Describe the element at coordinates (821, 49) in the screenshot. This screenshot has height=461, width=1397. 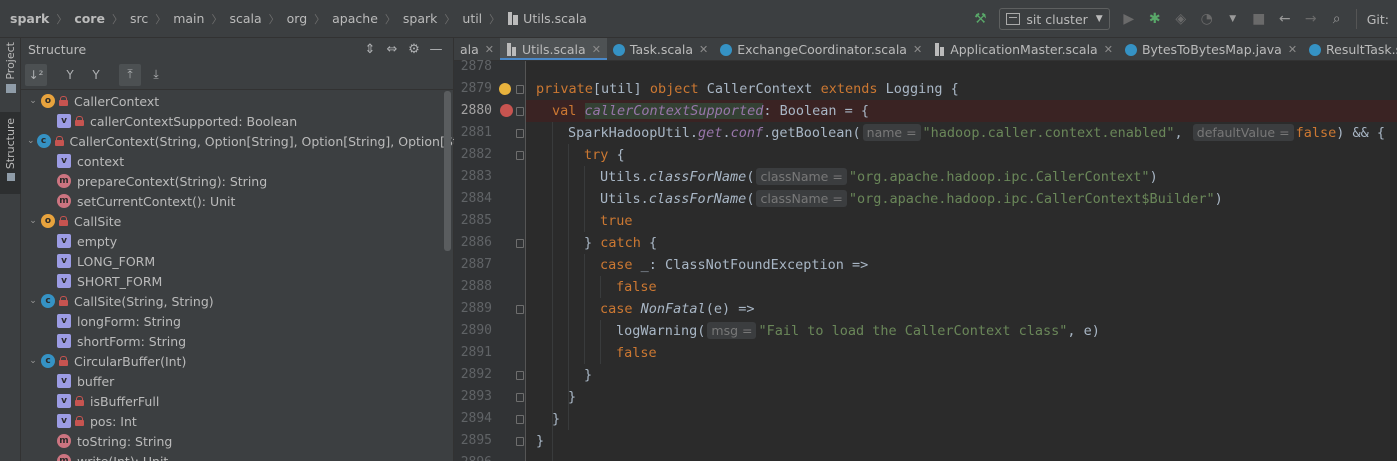
I see `editor-tab: ExchangeCoordinator.scala ✕` at that location.